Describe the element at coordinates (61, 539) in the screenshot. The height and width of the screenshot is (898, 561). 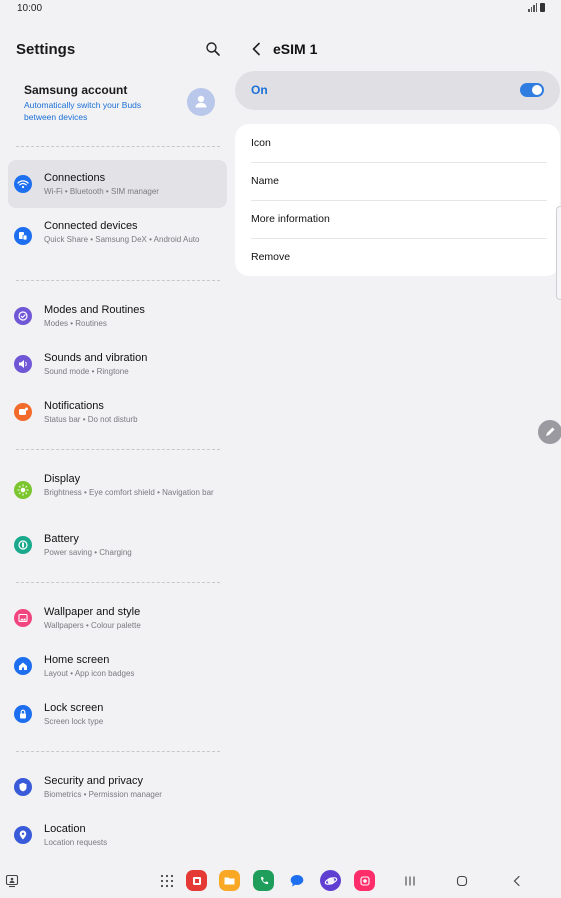
I see `item-title: Battery` at that location.